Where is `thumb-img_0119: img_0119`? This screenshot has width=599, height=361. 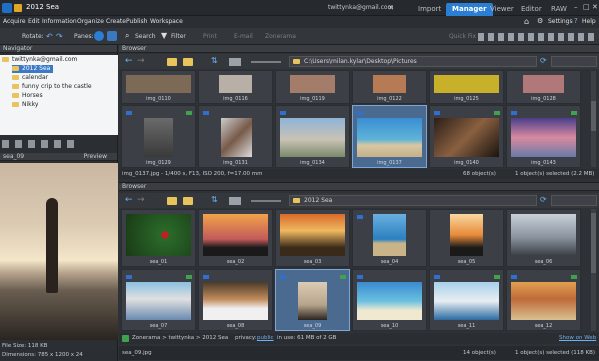 thumb-img_0119: img_0119 is located at coordinates (312, 87).